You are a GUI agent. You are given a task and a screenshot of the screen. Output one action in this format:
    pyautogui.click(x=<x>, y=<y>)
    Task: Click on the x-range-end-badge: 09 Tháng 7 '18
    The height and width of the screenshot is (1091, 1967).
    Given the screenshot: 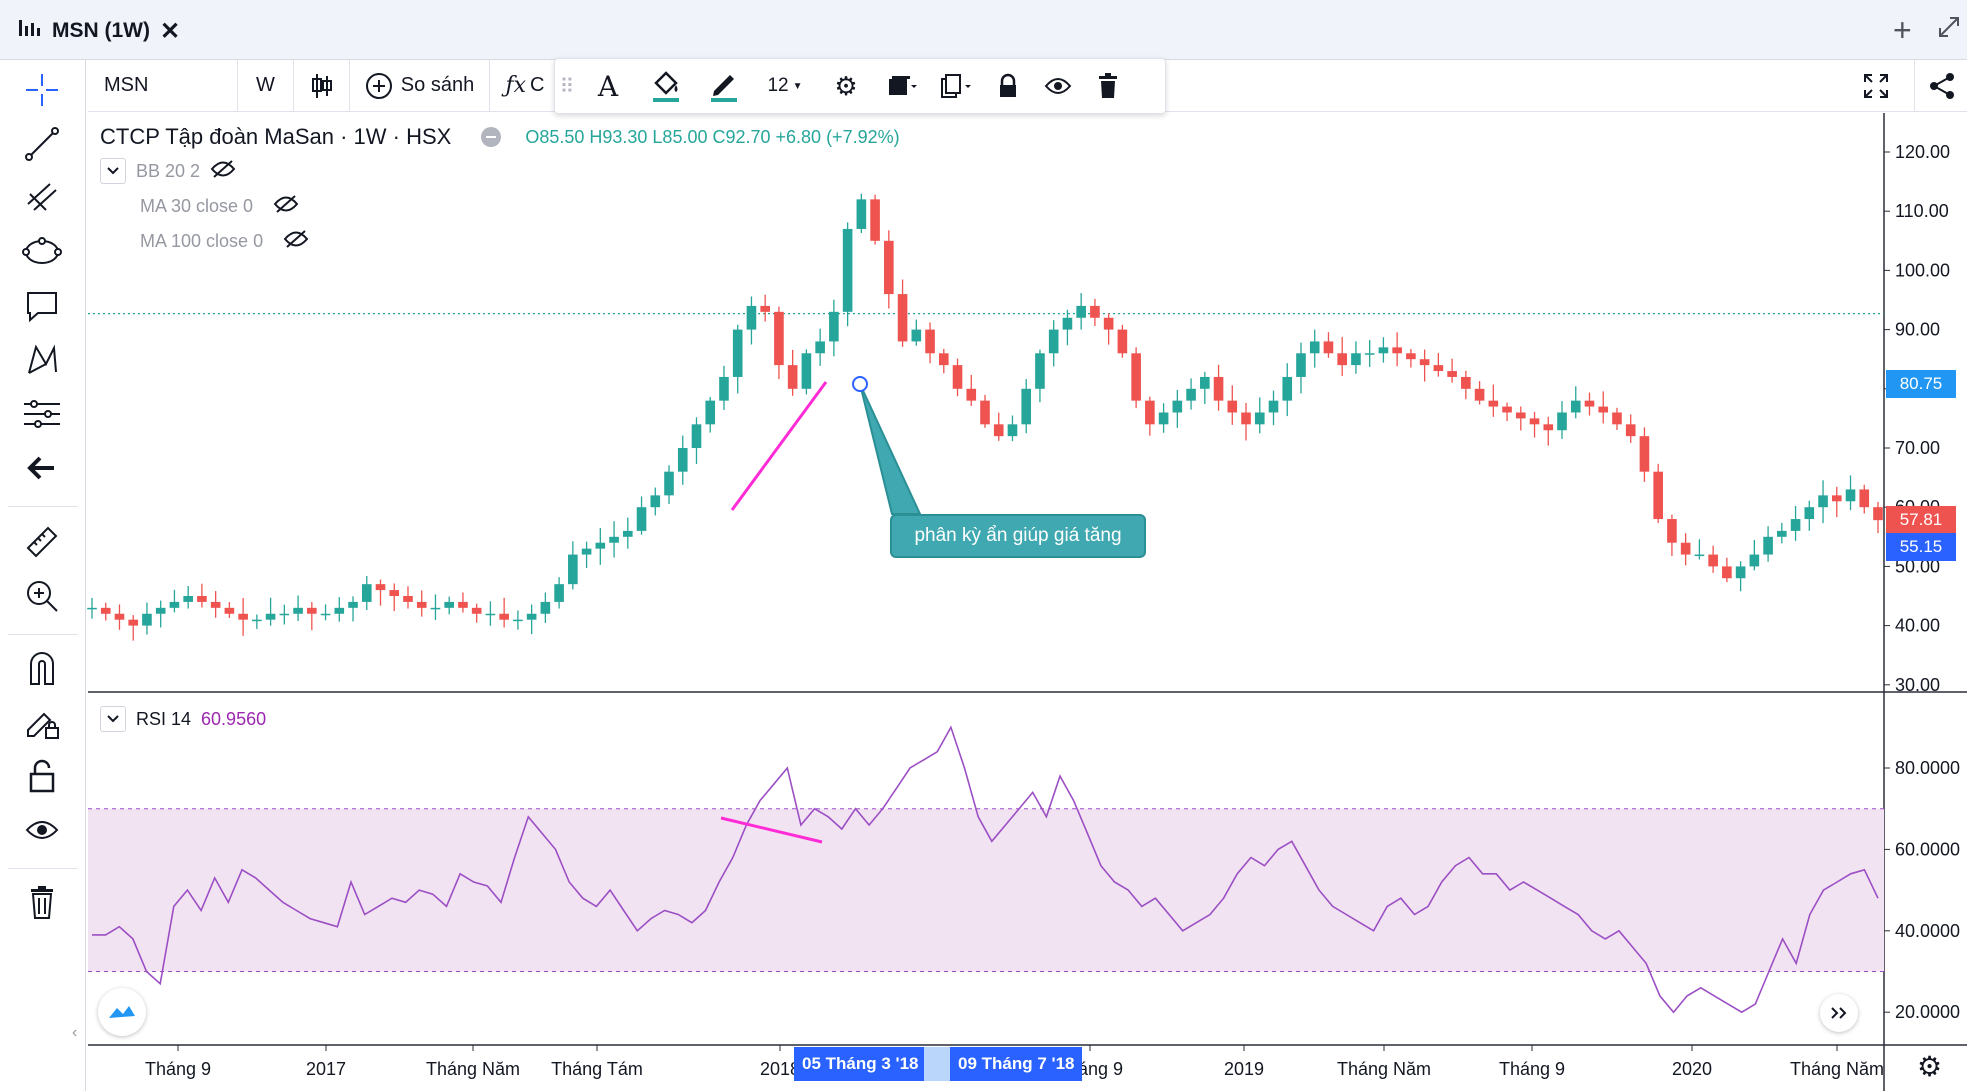 What is the action you would take?
    pyautogui.click(x=1016, y=1064)
    